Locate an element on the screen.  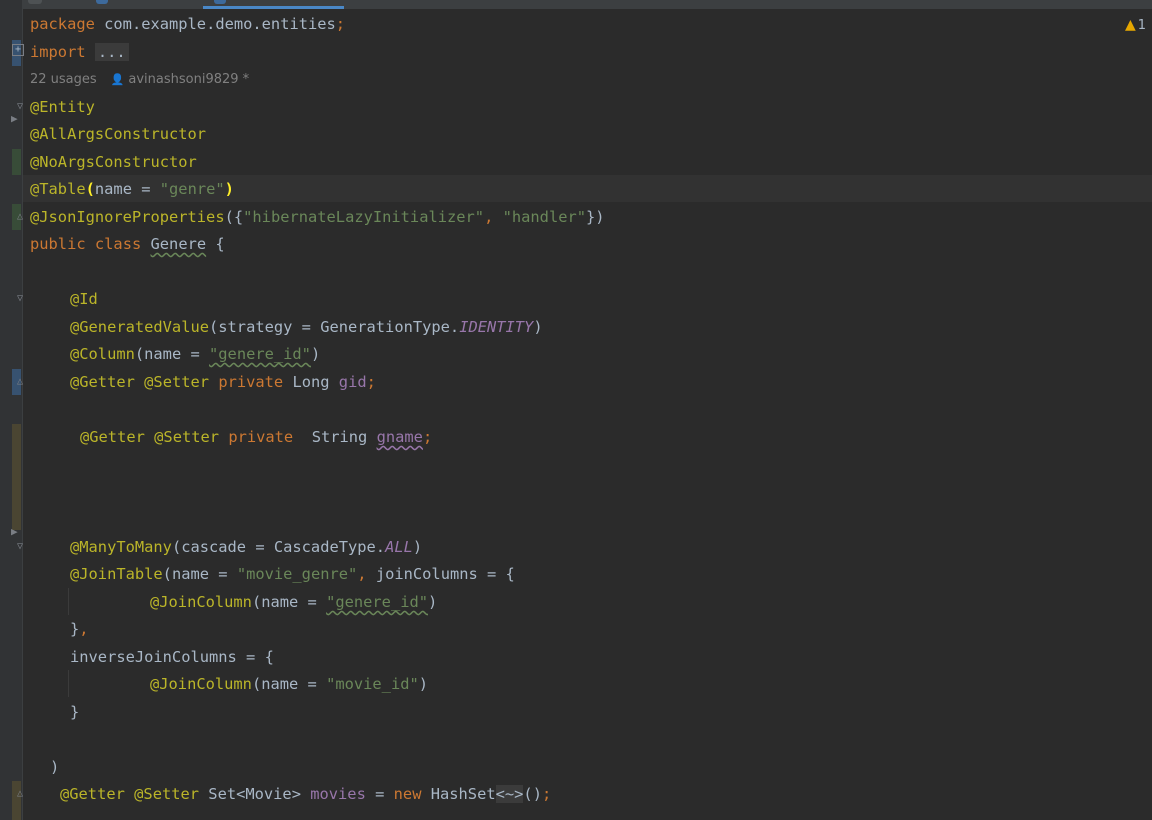
string-literal: "movie_genre" is located at coordinates (297, 574).